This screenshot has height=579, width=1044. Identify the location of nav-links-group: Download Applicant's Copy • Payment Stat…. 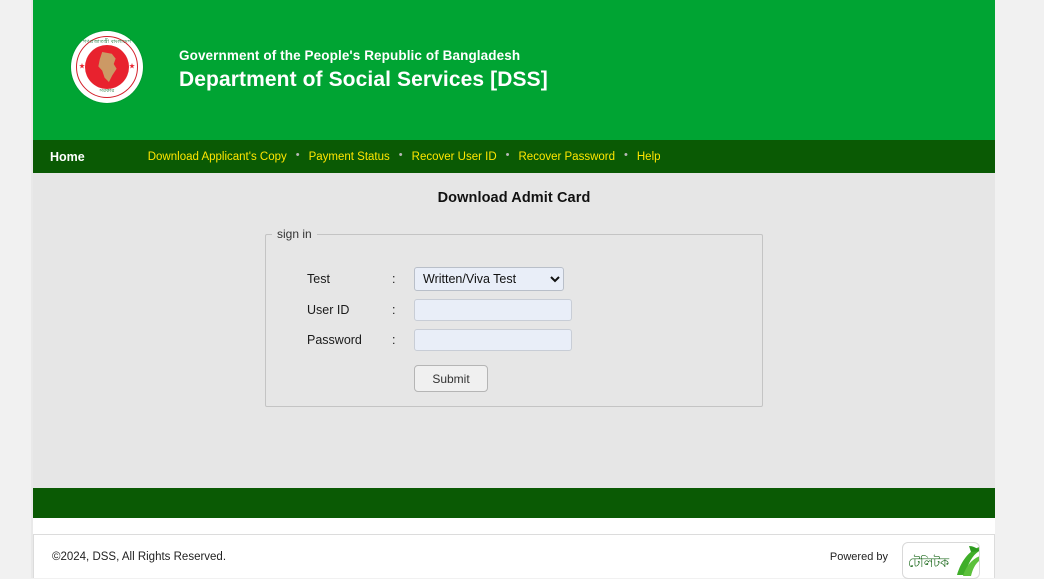
(404, 156).